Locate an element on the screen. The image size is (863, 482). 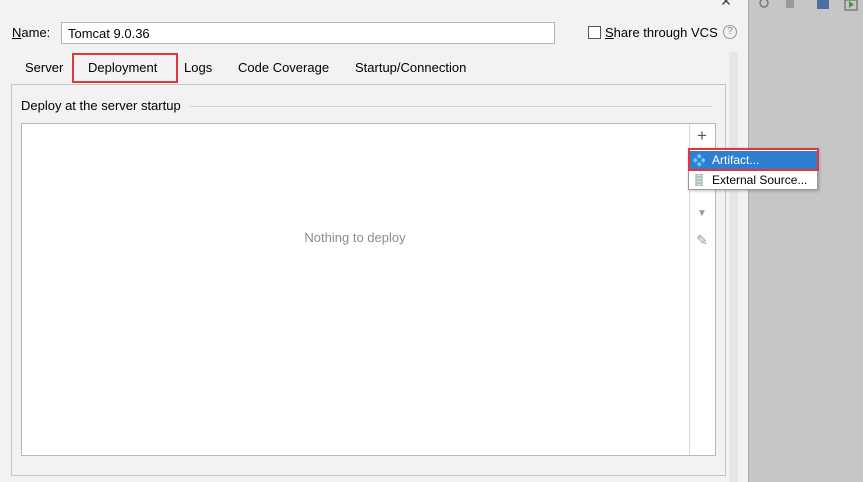
tab-server: Server is located at coordinates (44, 68).